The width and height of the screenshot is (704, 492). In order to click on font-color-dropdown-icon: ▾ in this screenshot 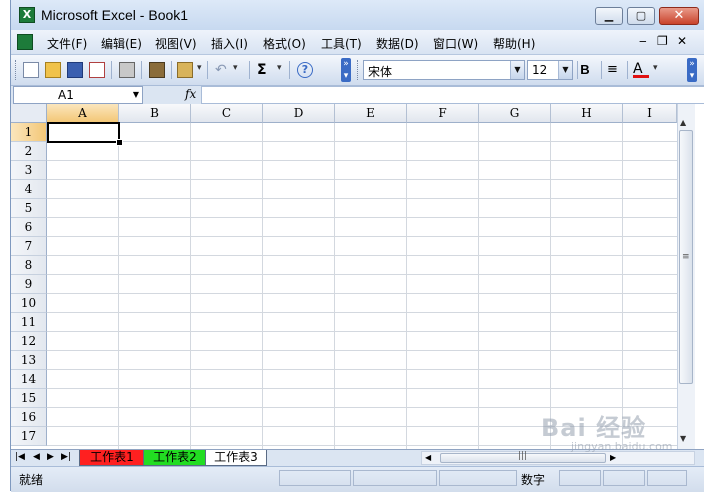, I will do `click(655, 68)`.